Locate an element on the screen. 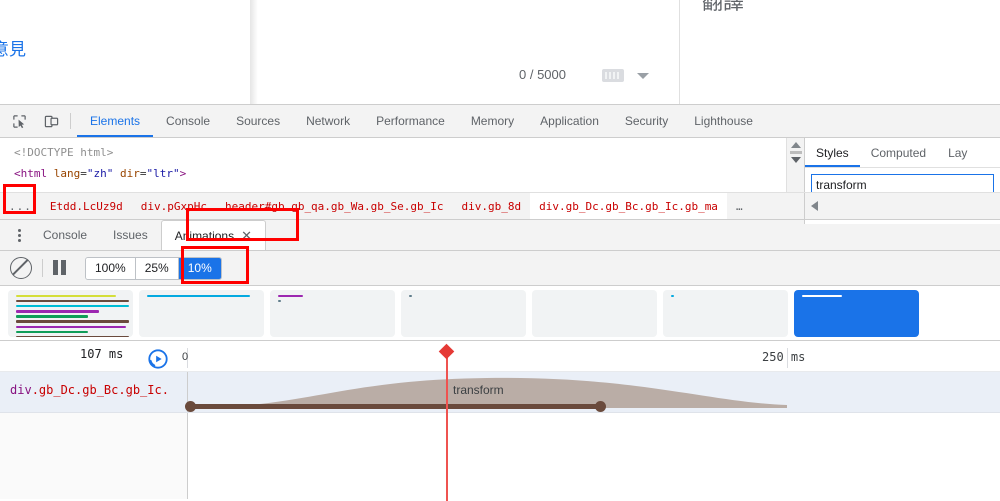  speed-100-button: 100% is located at coordinates (111, 268).